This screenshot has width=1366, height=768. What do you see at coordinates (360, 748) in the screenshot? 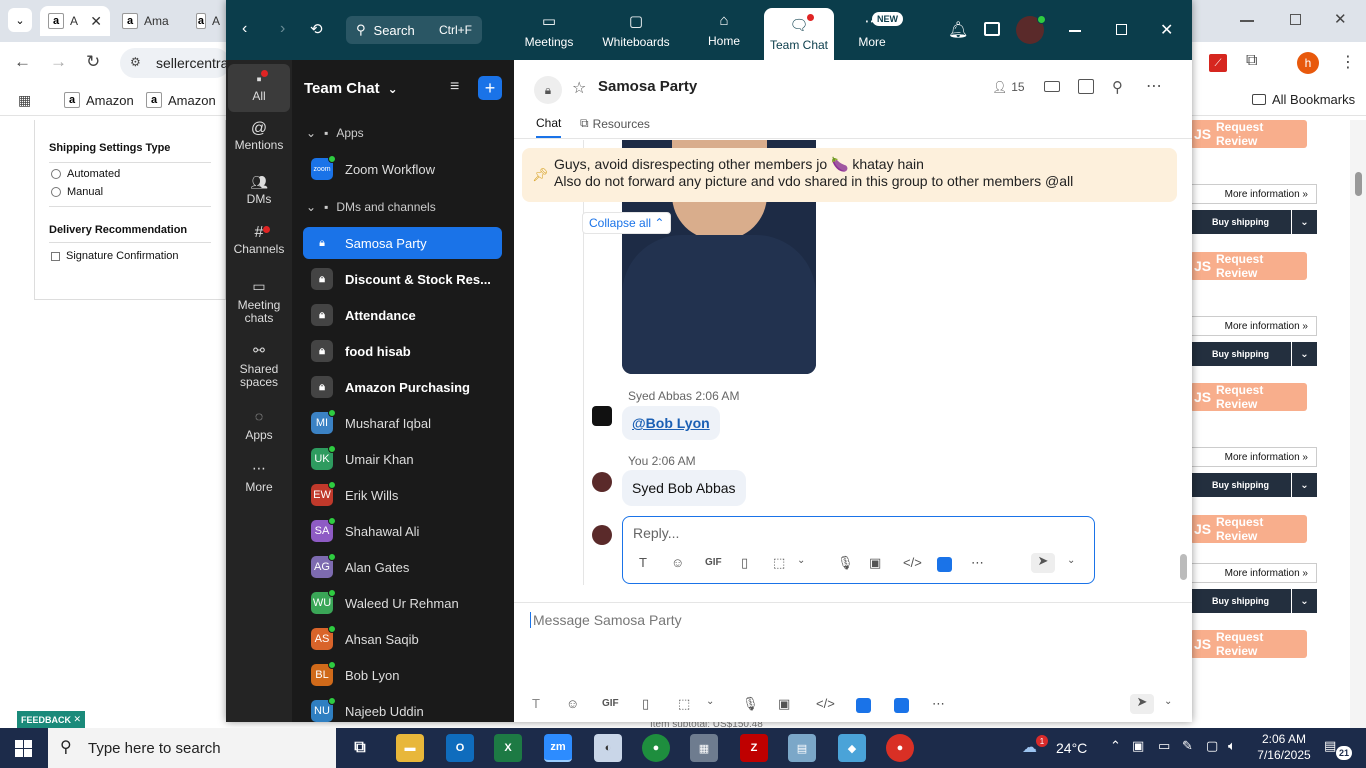
I see `task-view-icon: ⧉` at bounding box center [360, 748].